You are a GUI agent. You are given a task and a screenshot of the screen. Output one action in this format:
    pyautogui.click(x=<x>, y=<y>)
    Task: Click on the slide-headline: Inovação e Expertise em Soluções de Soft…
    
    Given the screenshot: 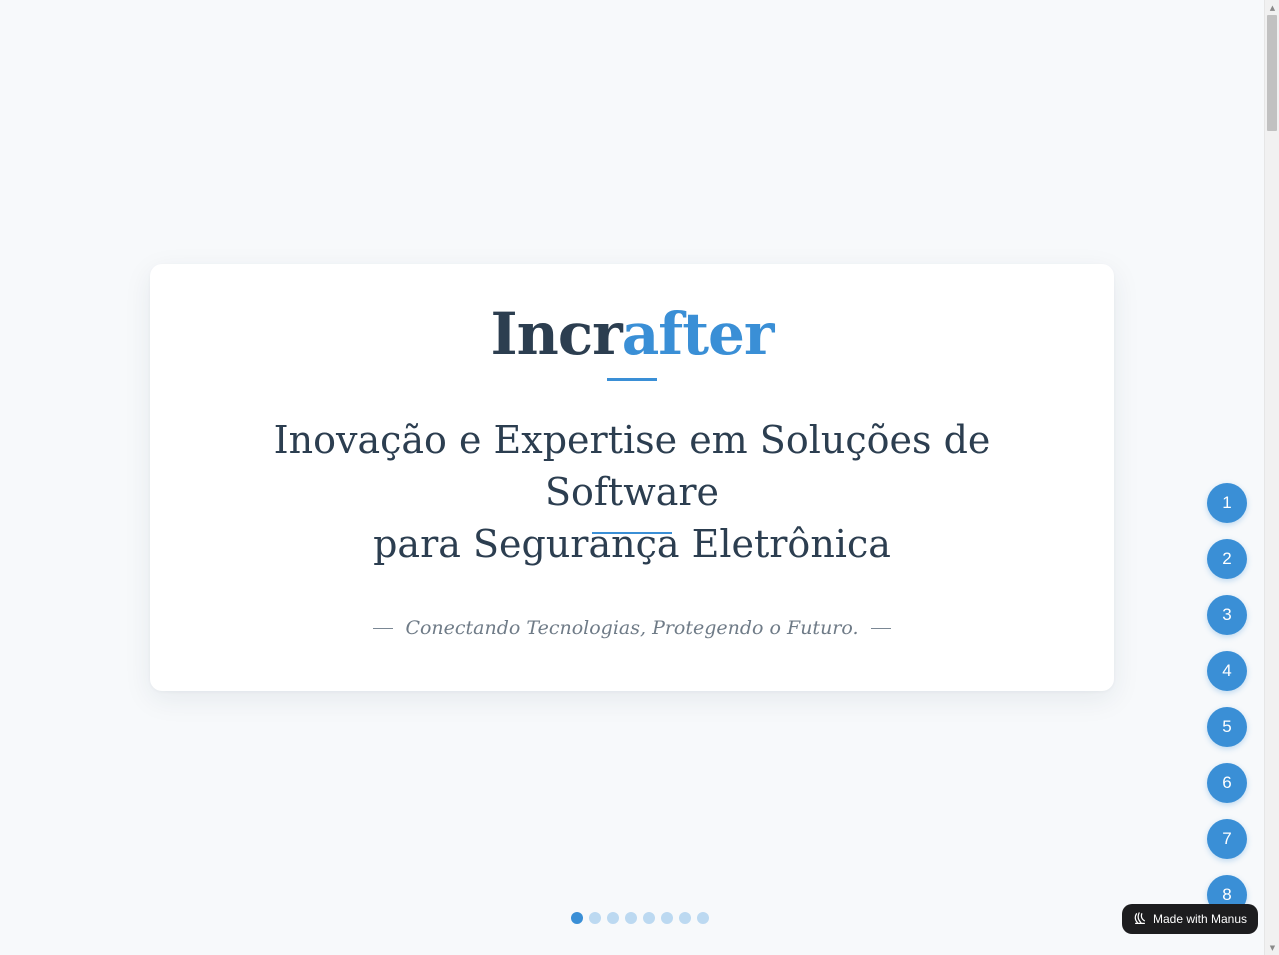 What is the action you would take?
    pyautogui.click(x=632, y=492)
    